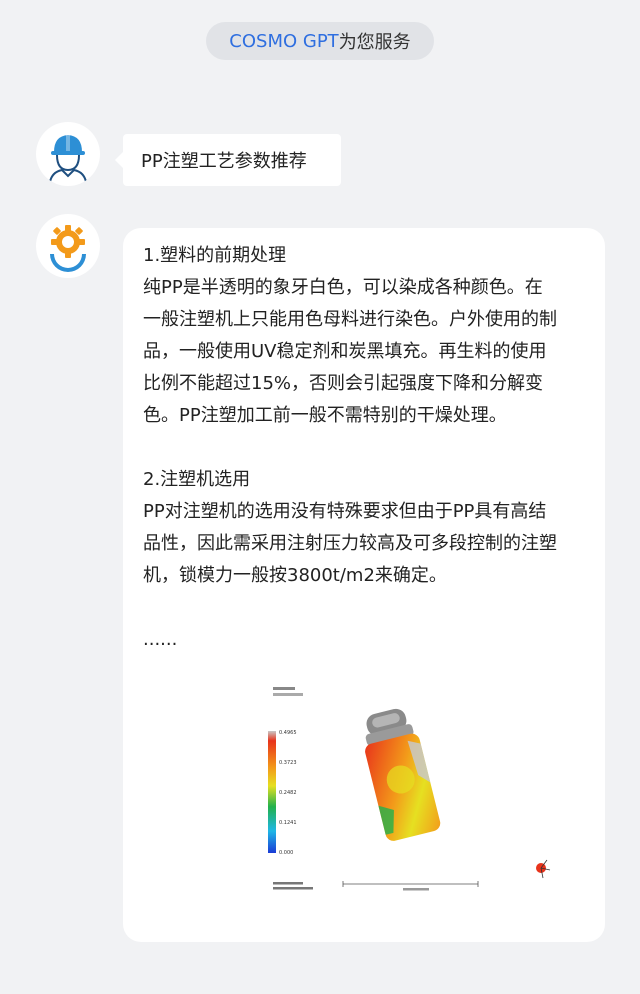 The image size is (640, 994). I want to click on legend-value: 0.1241, so click(288, 823).